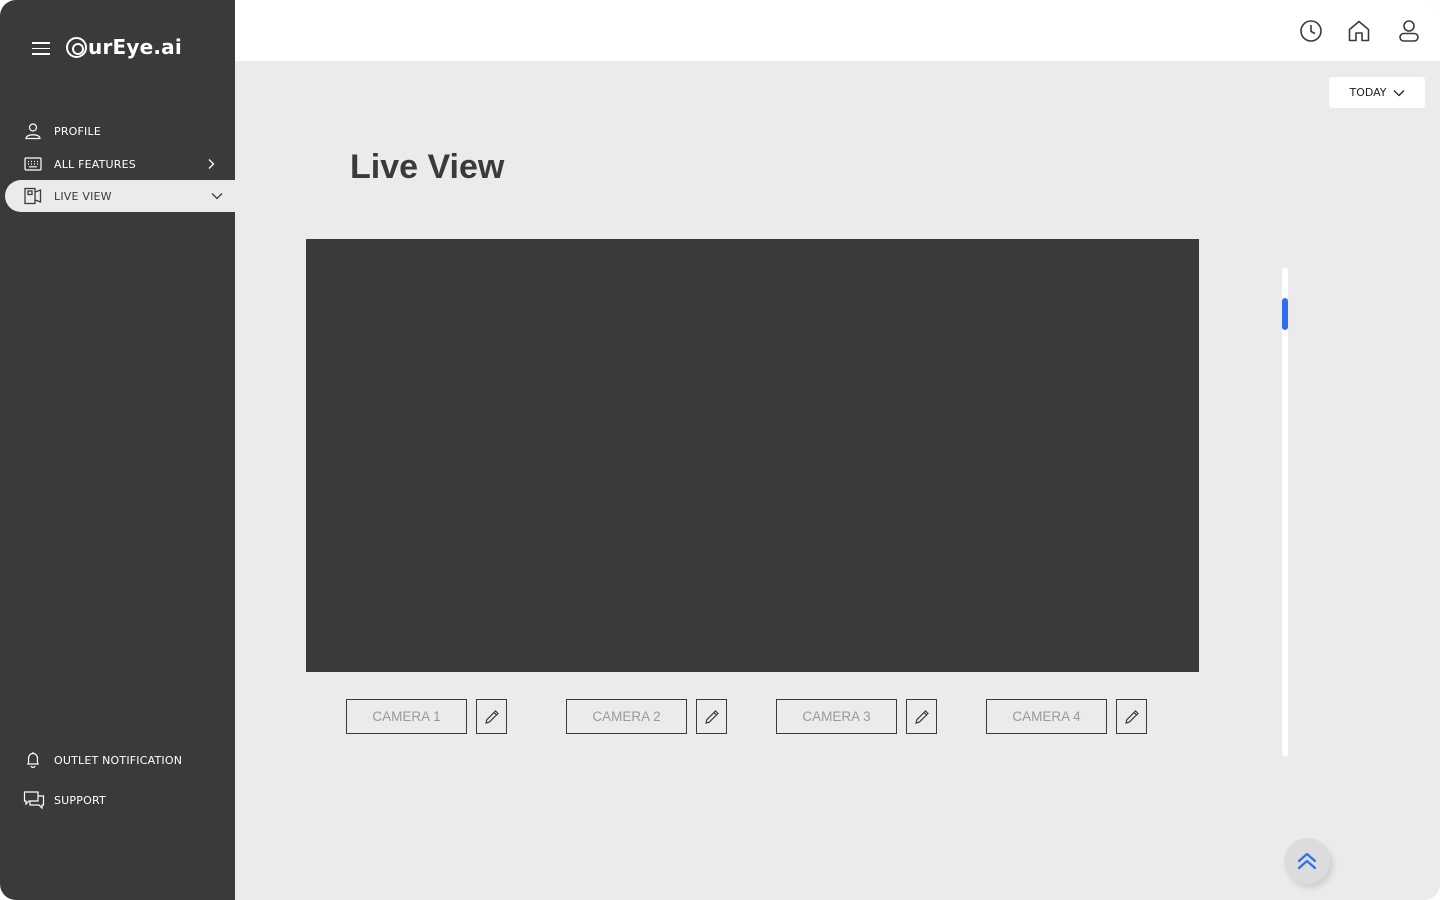 Image resolution: width=1440 pixels, height=900 pixels. Describe the element at coordinates (1285, 512) in the screenshot. I see `scrollbar-track` at that location.